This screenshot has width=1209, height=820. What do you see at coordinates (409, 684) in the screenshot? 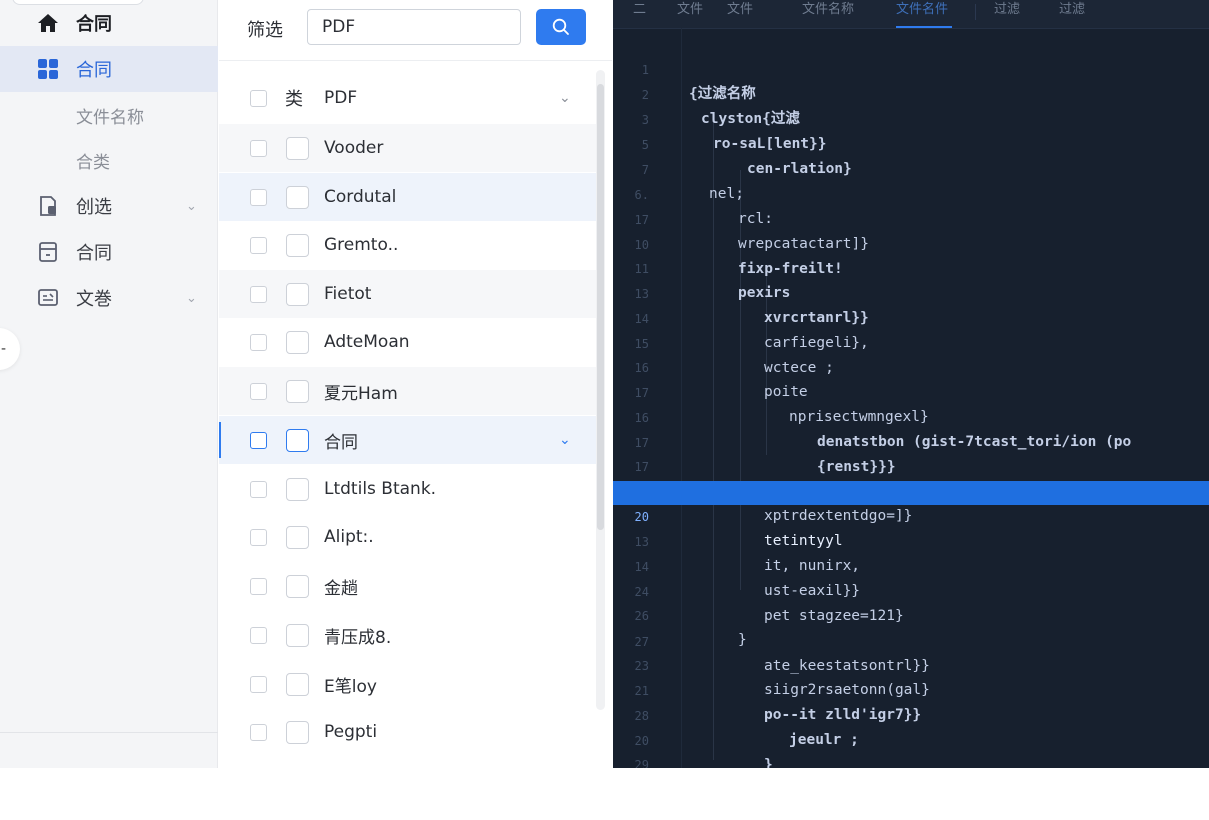
I see `file-row: E笔loy` at bounding box center [409, 684].